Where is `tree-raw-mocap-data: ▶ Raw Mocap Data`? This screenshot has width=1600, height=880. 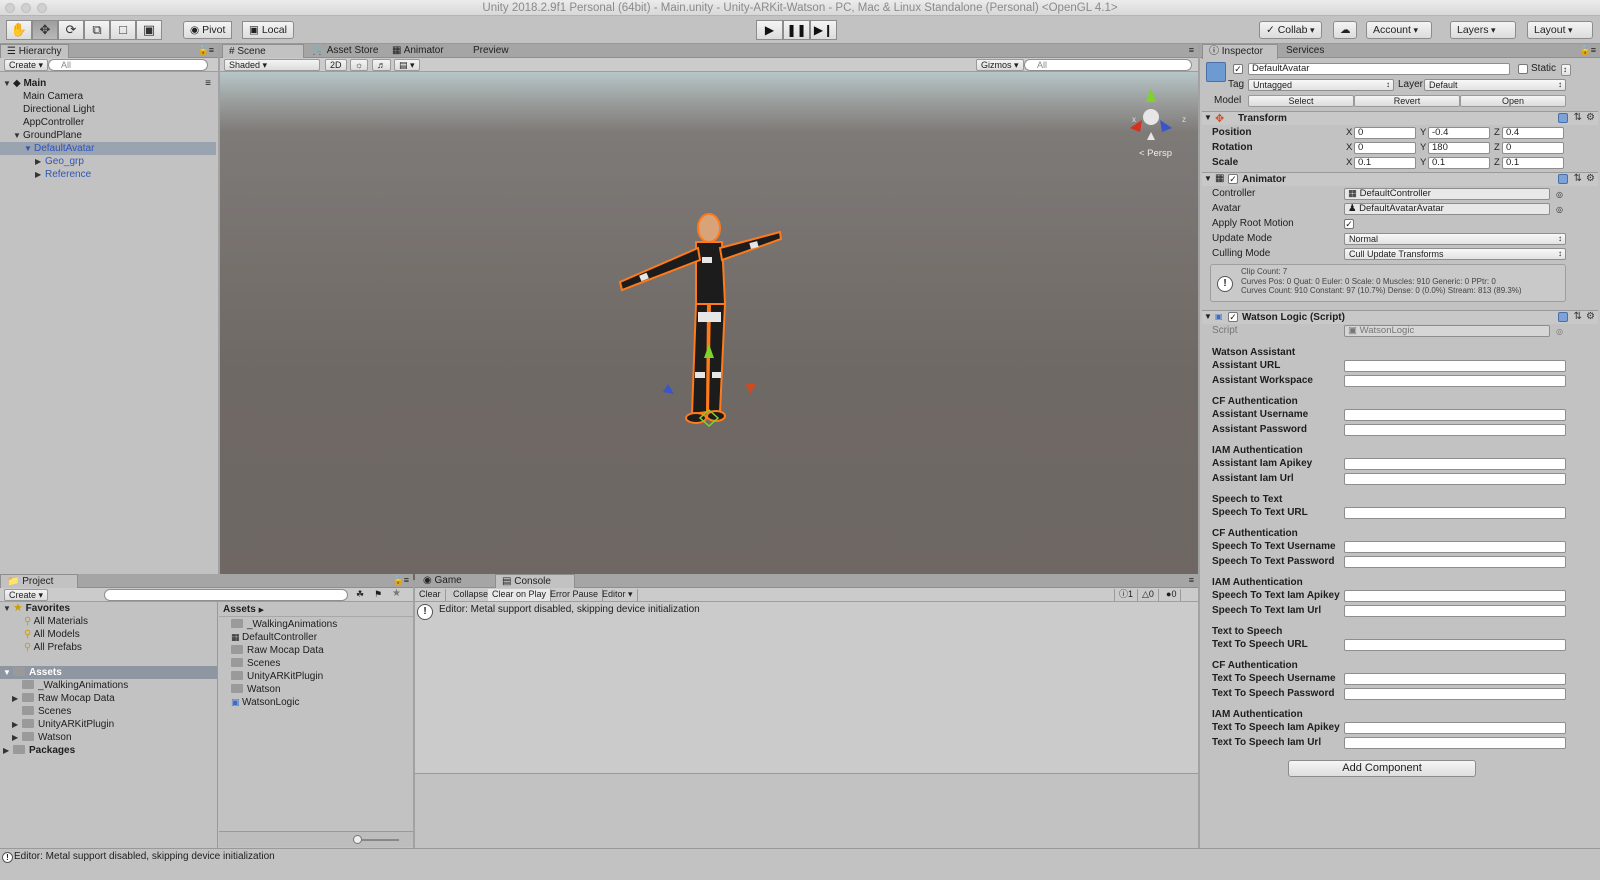 tree-raw-mocap-data: ▶ Raw Mocap Data is located at coordinates (63, 698).